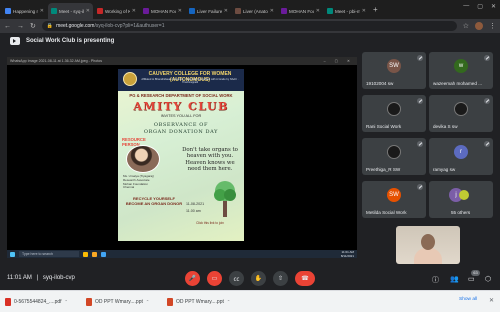  Describe the element at coordinates (201, 208) in the screenshot. I see `poster-datetime: 11-08-2021 11.00 am` at that location.